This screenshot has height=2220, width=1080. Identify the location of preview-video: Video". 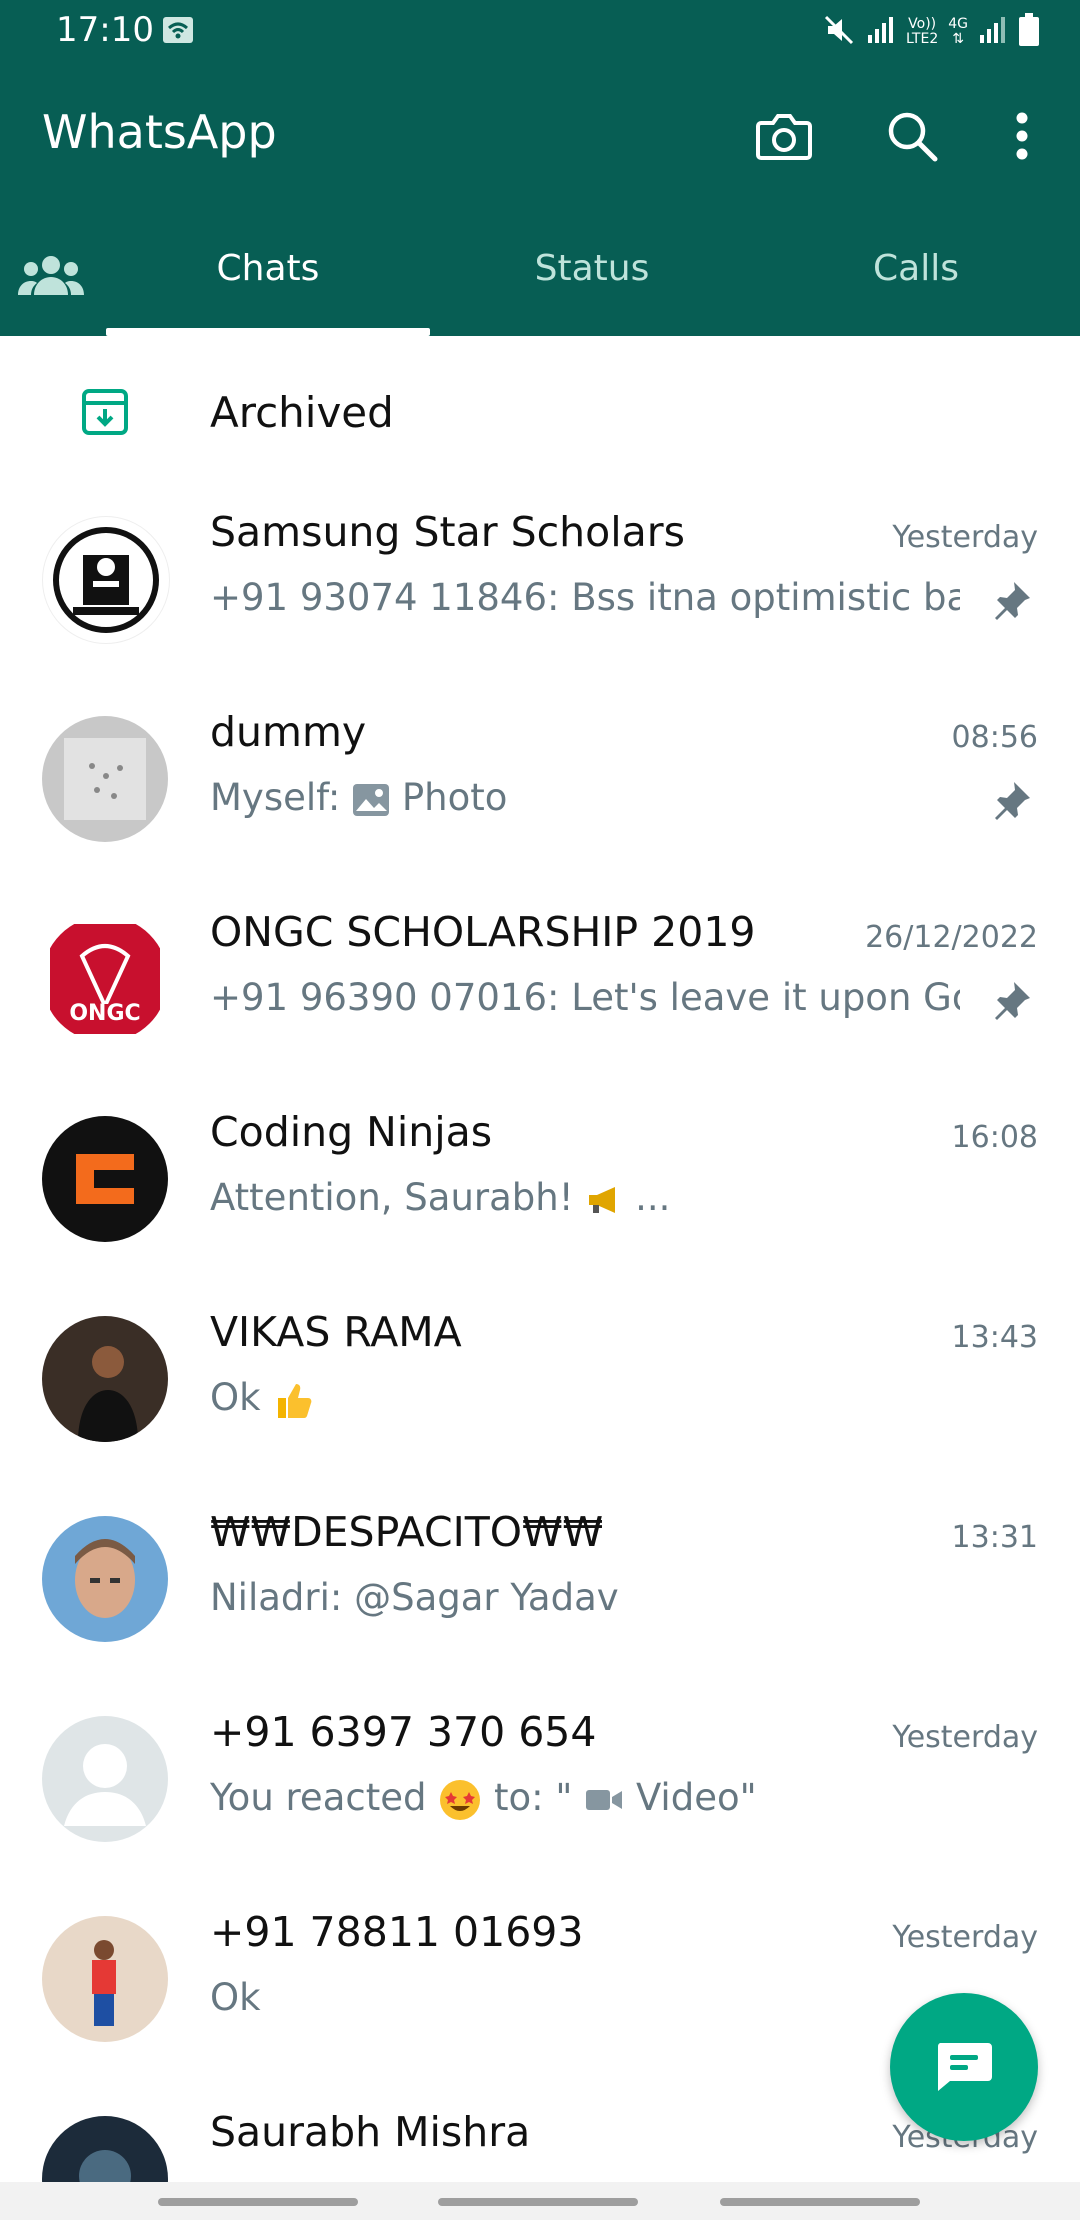
(696, 1797).